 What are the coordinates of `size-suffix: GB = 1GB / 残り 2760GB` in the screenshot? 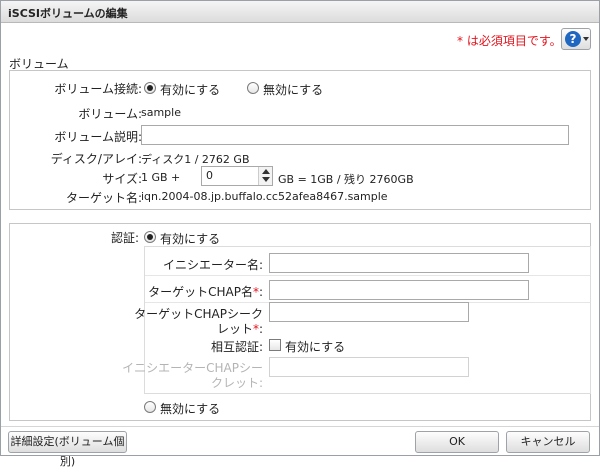 It's located at (346, 179).